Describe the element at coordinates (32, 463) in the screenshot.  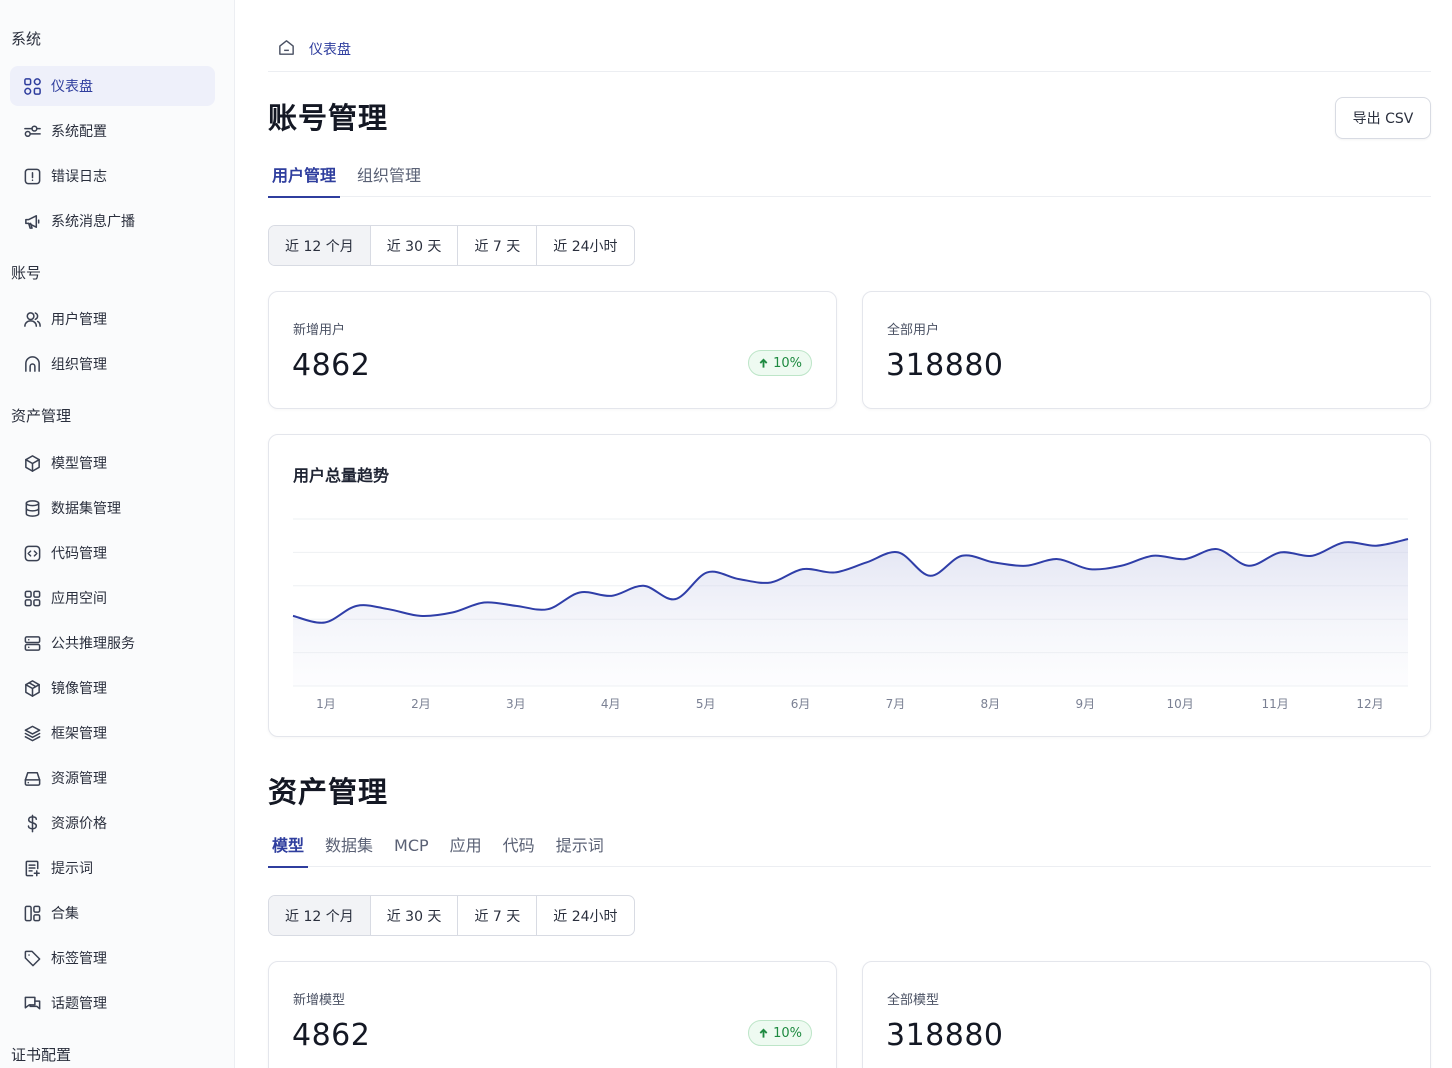
I see `cube-icon` at that location.